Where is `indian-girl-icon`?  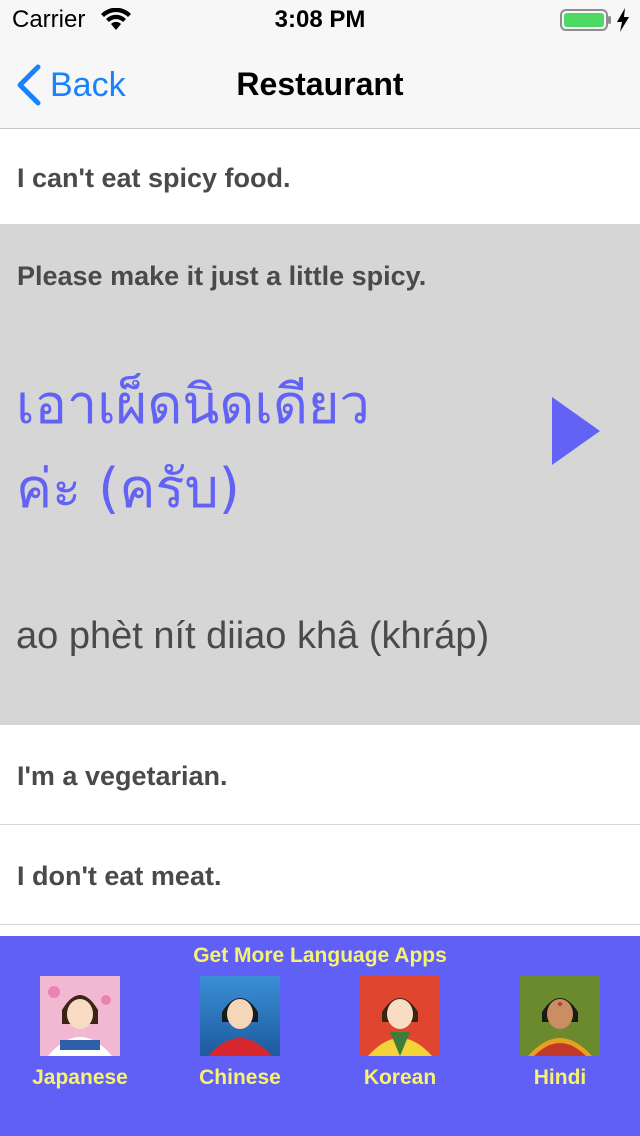 indian-girl-icon is located at coordinates (560, 1016).